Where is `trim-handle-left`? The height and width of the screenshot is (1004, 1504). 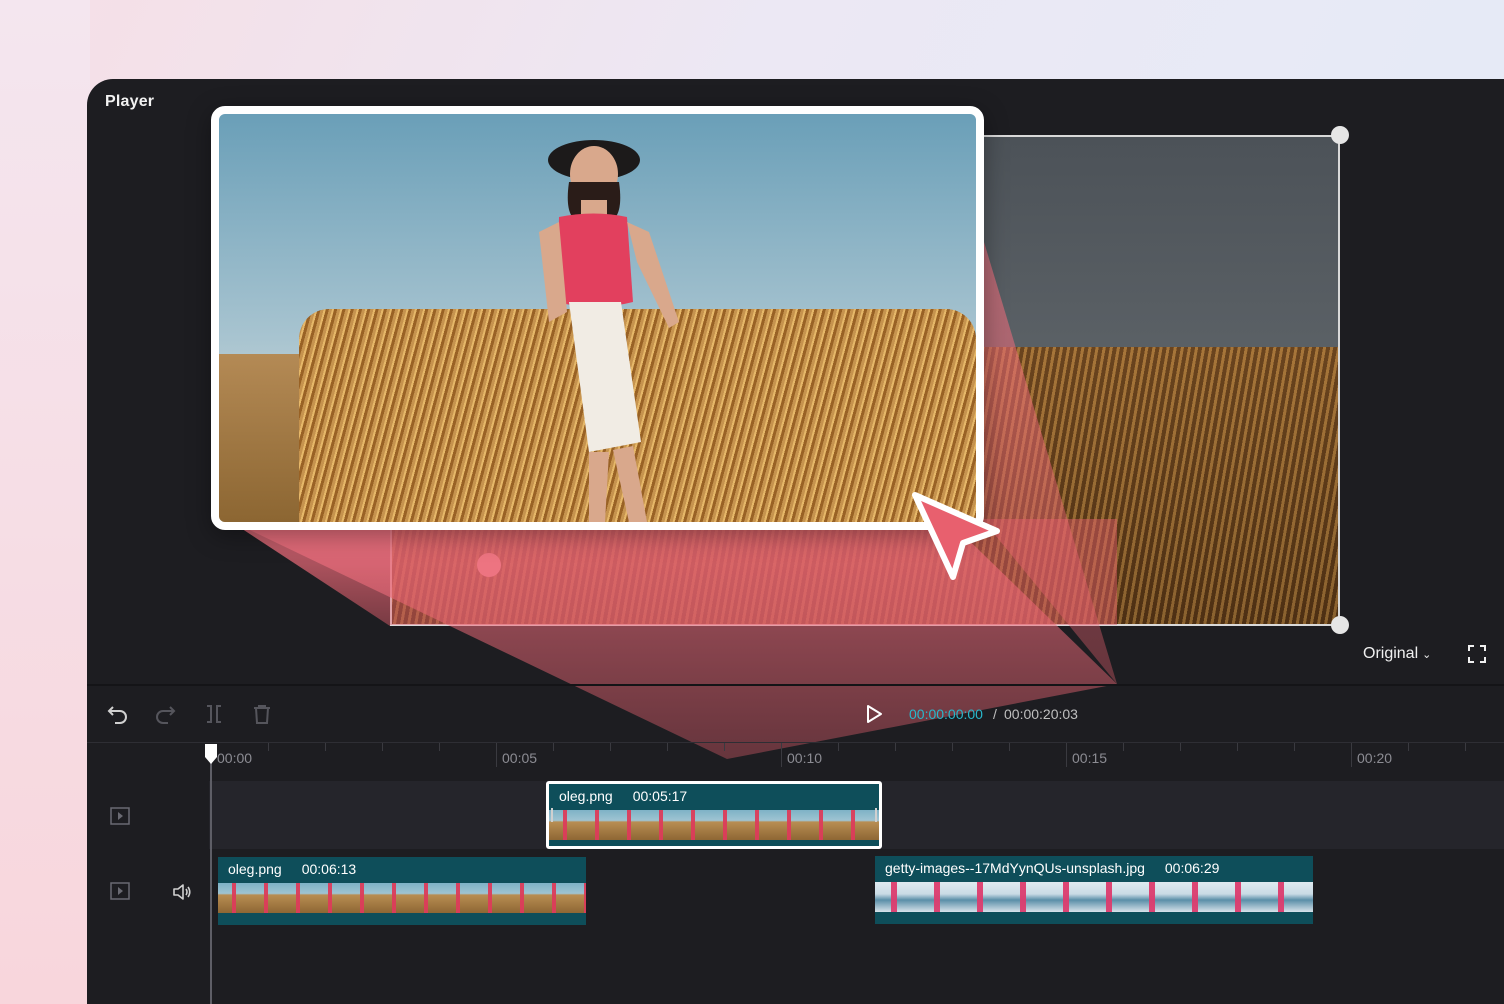
trim-handle-left is located at coordinates (552, 815).